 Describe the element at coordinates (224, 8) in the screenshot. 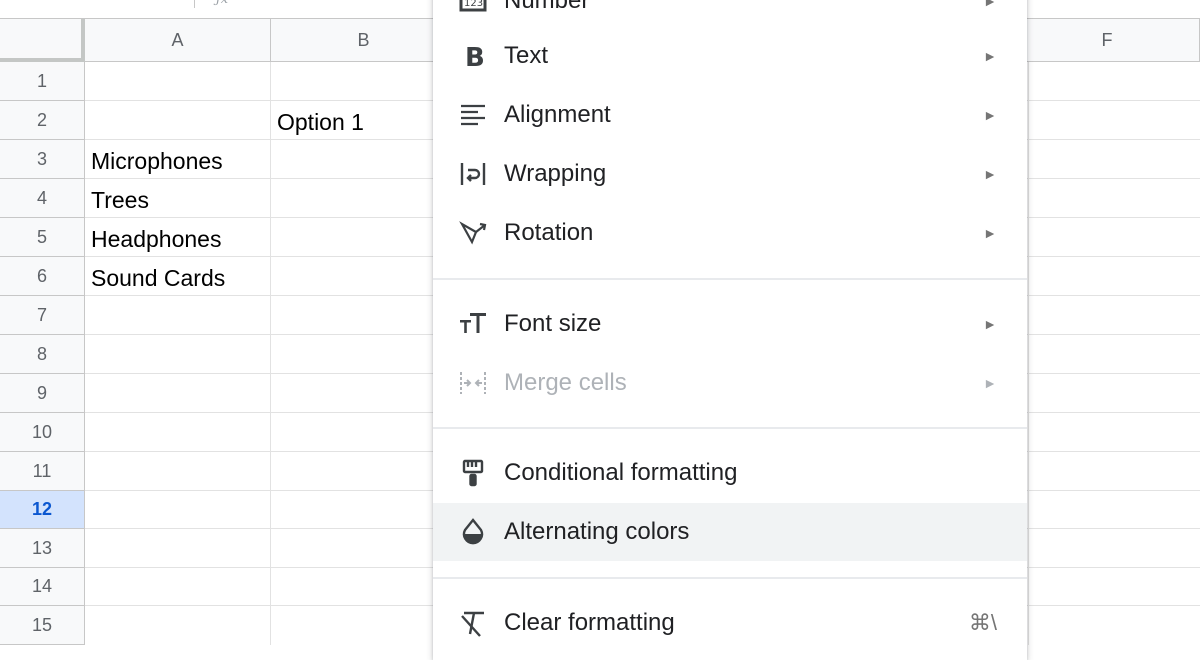

I see `formula-bar: ƒx` at that location.